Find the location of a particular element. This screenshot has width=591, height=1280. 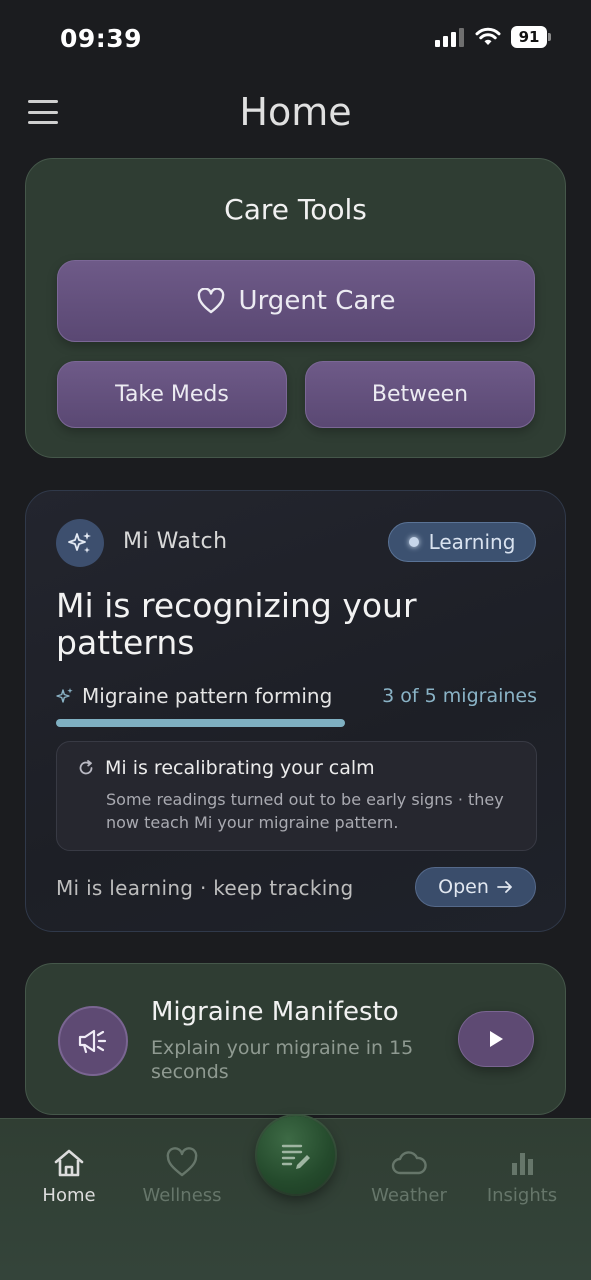

play-icon is located at coordinates (496, 1039).